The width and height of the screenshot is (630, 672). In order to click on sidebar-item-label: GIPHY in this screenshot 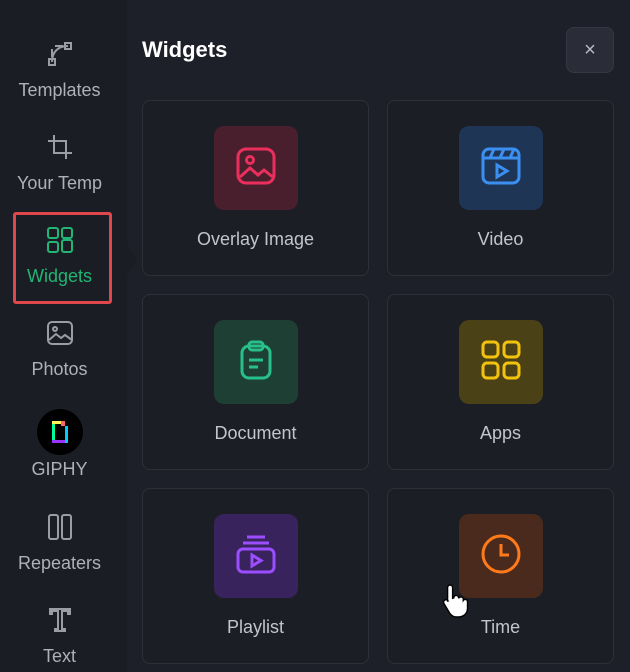, I will do `click(59, 469)`.